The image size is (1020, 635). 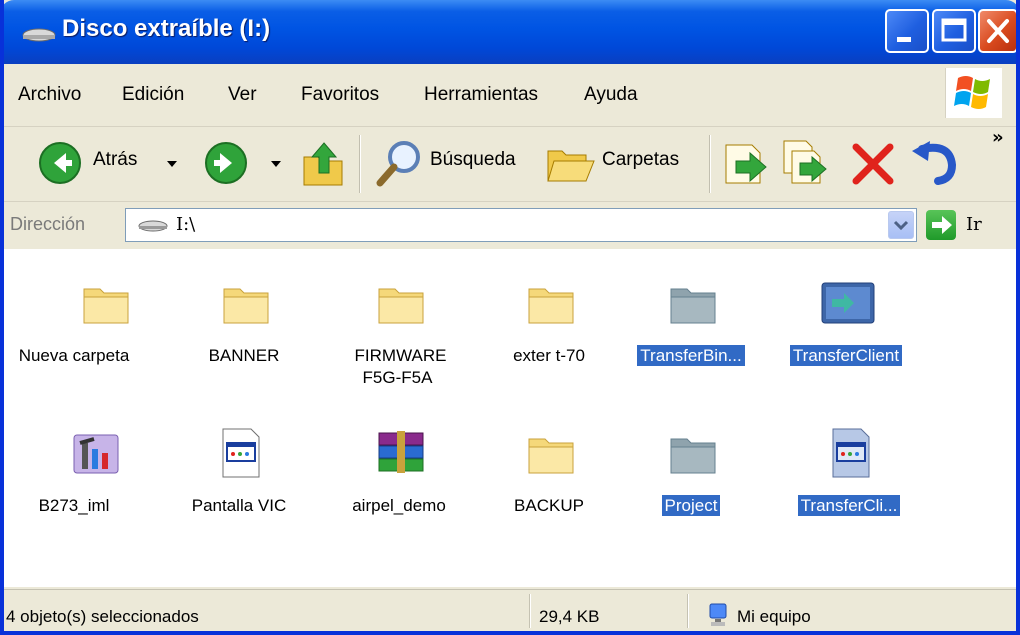 I want to click on close-button, so click(x=997, y=31).